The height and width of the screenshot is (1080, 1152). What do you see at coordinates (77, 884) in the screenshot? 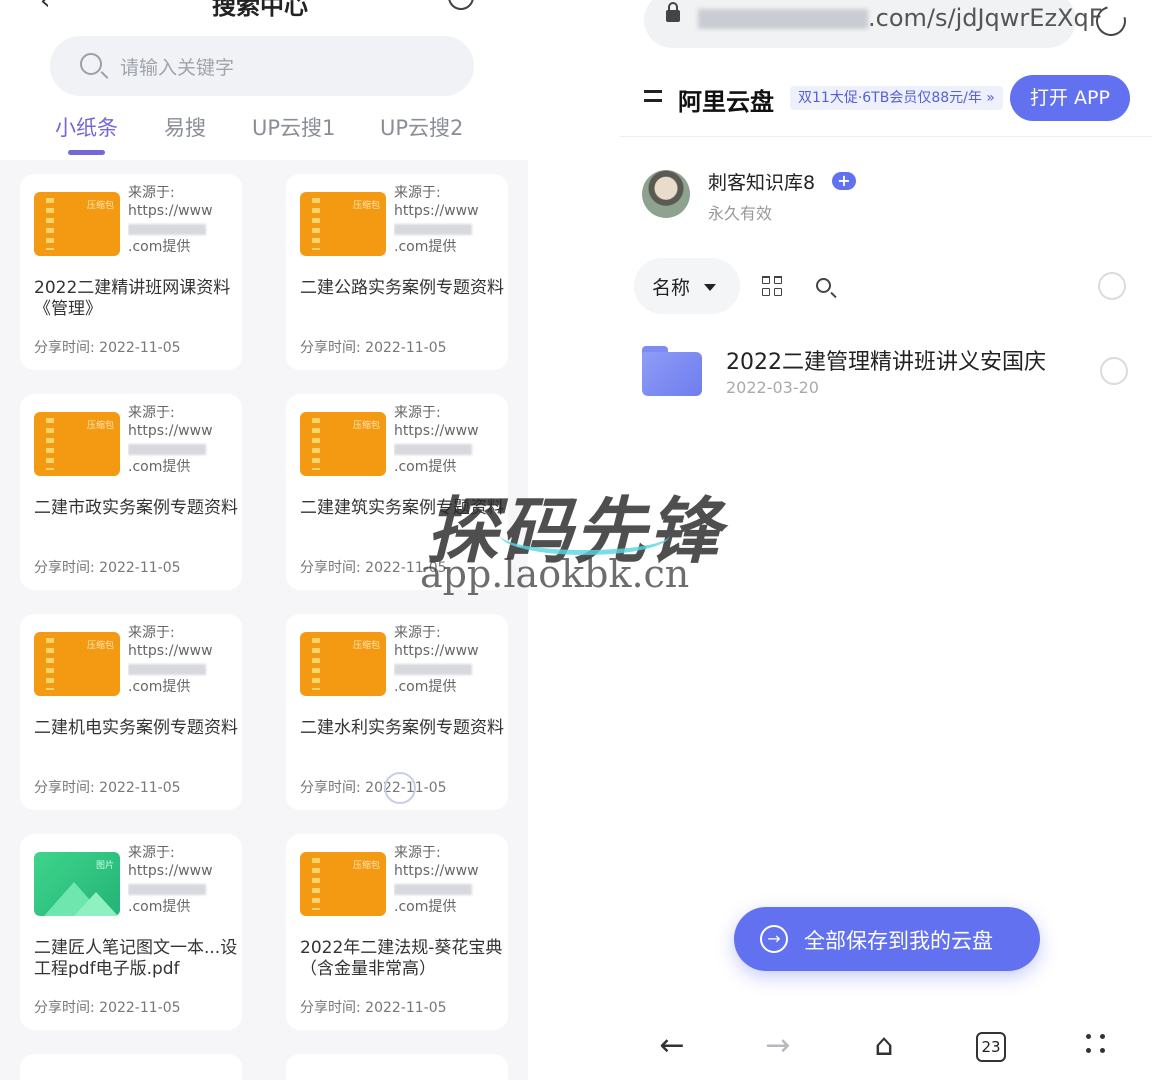
I see `image-file-icon: 图片` at bounding box center [77, 884].